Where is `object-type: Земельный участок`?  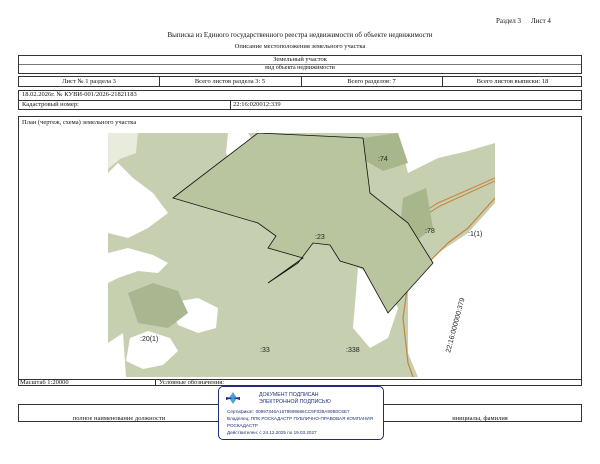
object-type: Земельный участок is located at coordinates (300, 59).